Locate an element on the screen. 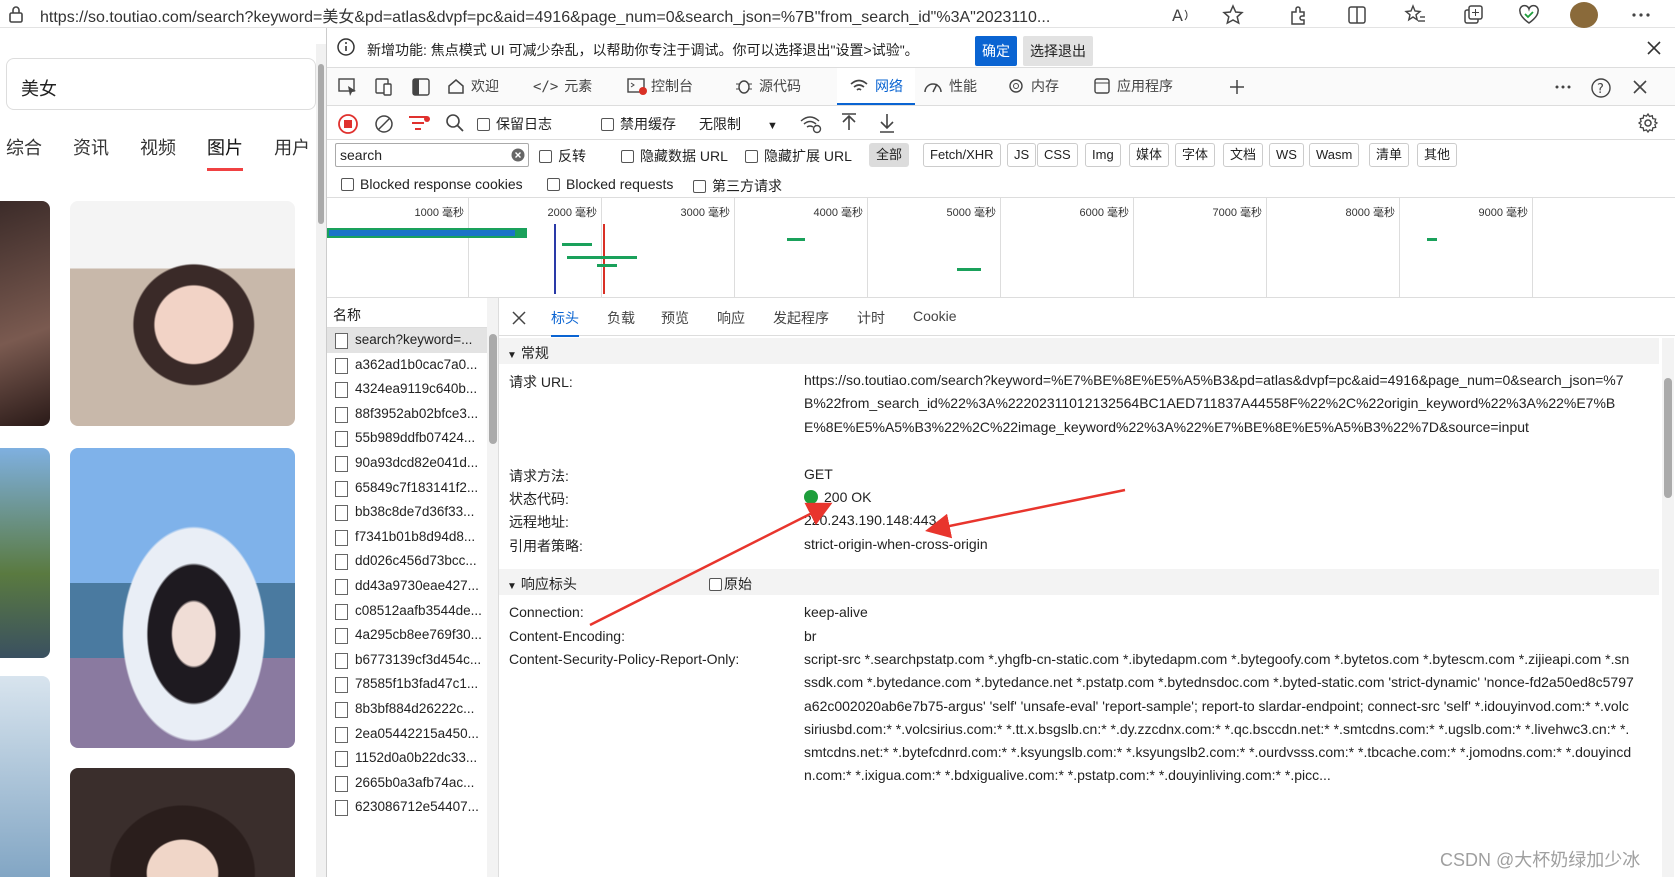 The width and height of the screenshot is (1675, 877). detail-tab-preview: 预览 is located at coordinates (675, 318).